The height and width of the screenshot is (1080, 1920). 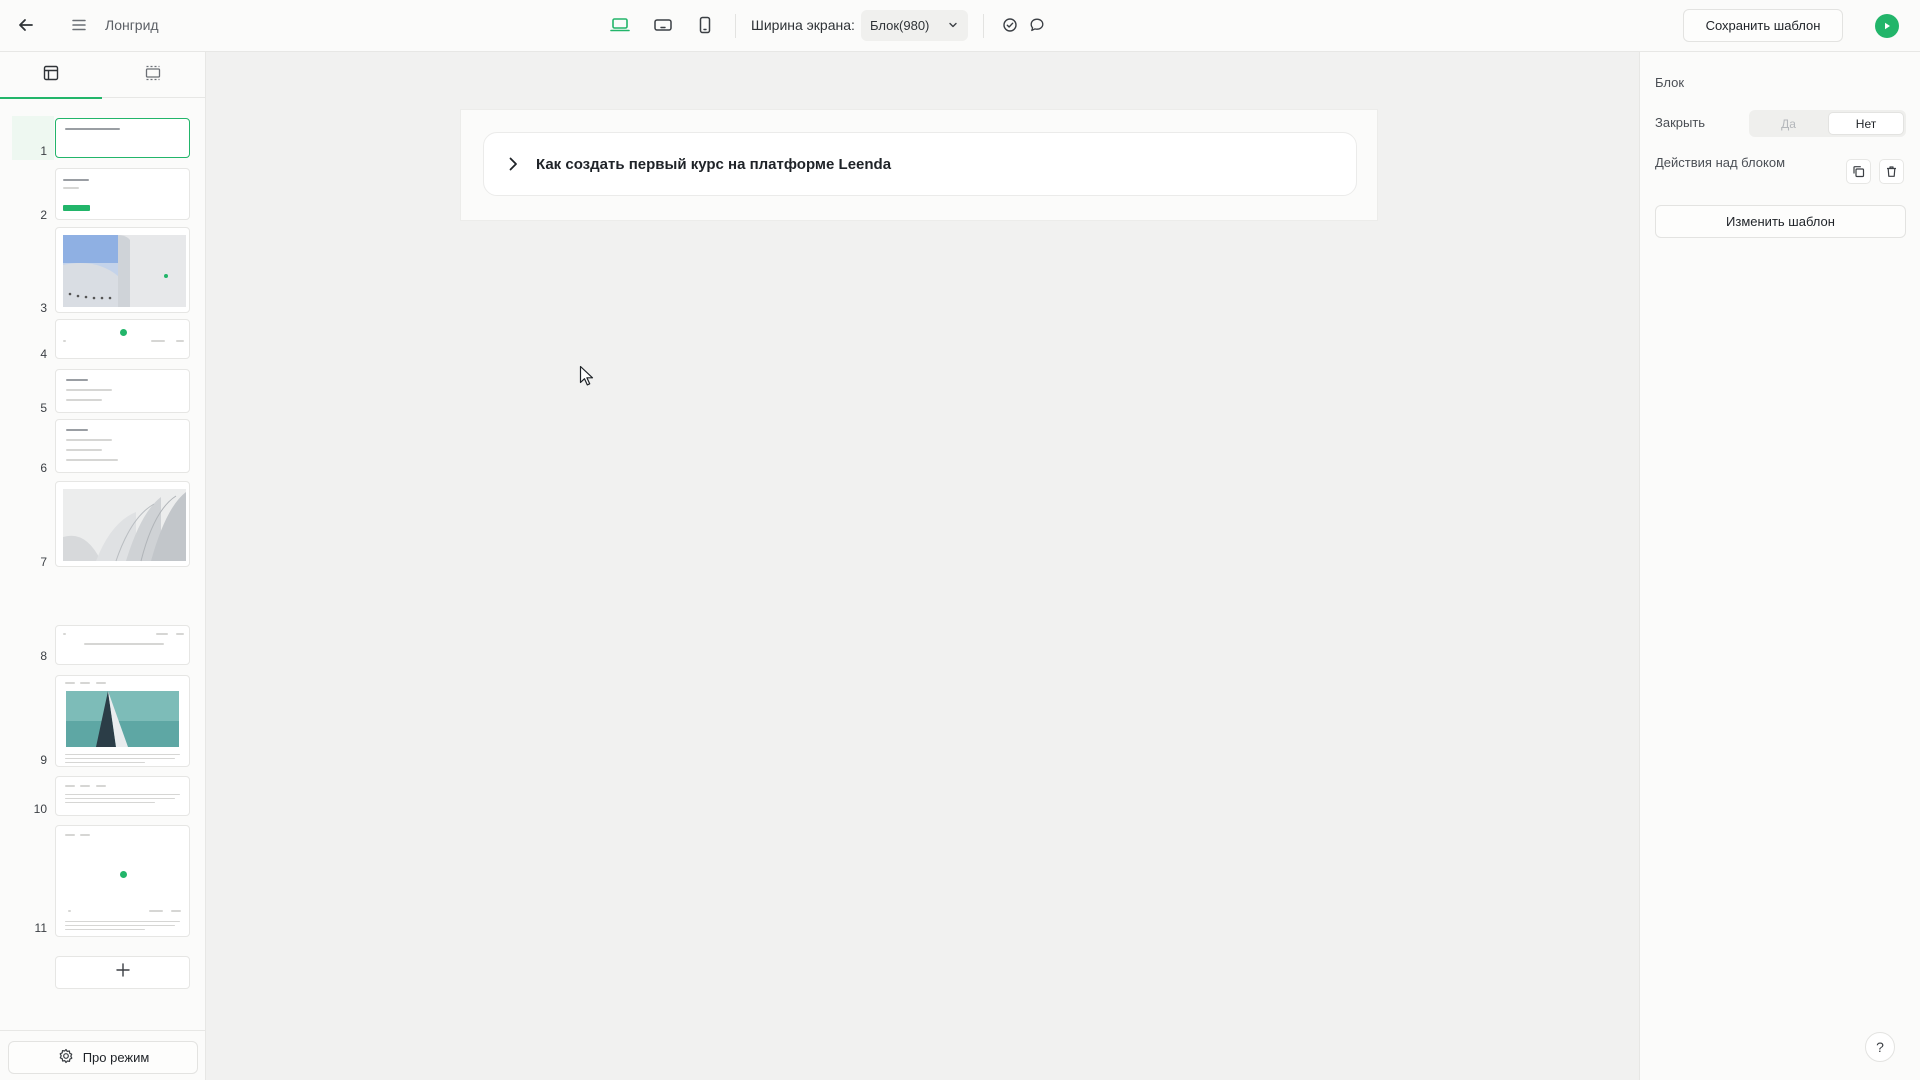 What do you see at coordinates (1763, 25) in the screenshot?
I see `save-template-button: Сохранить шаблон` at bounding box center [1763, 25].